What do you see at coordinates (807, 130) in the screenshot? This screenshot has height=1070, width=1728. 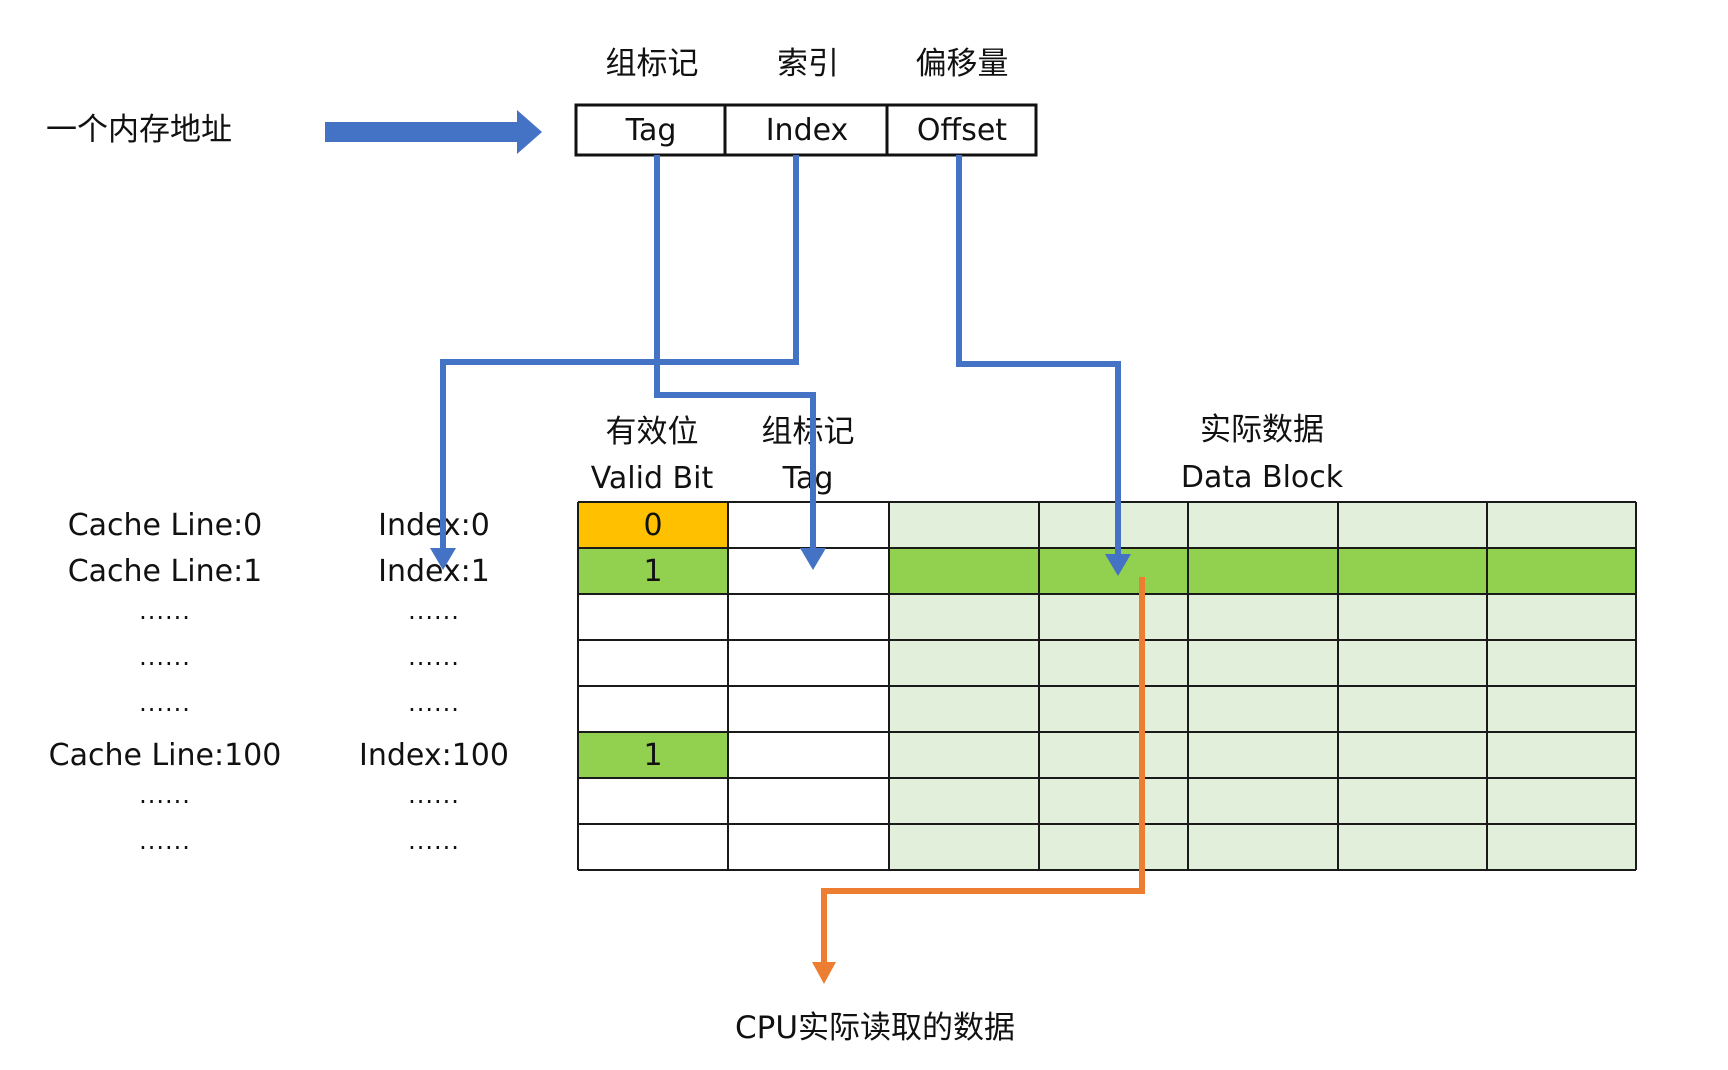 I see `index-field: Index` at bounding box center [807, 130].